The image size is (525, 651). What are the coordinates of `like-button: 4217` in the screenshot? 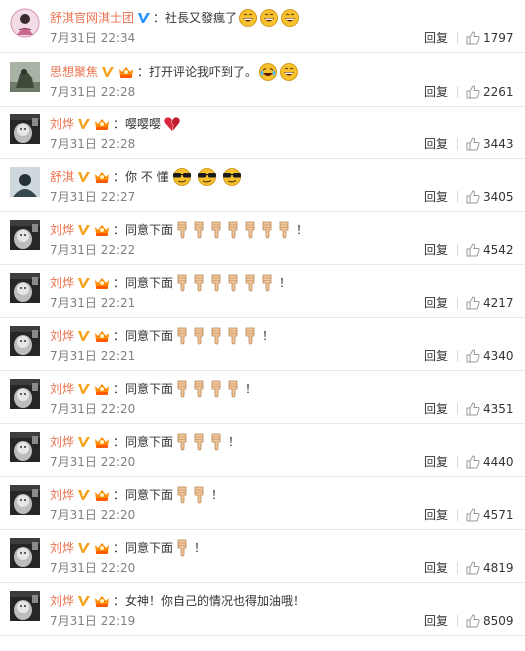 It's located at (490, 303).